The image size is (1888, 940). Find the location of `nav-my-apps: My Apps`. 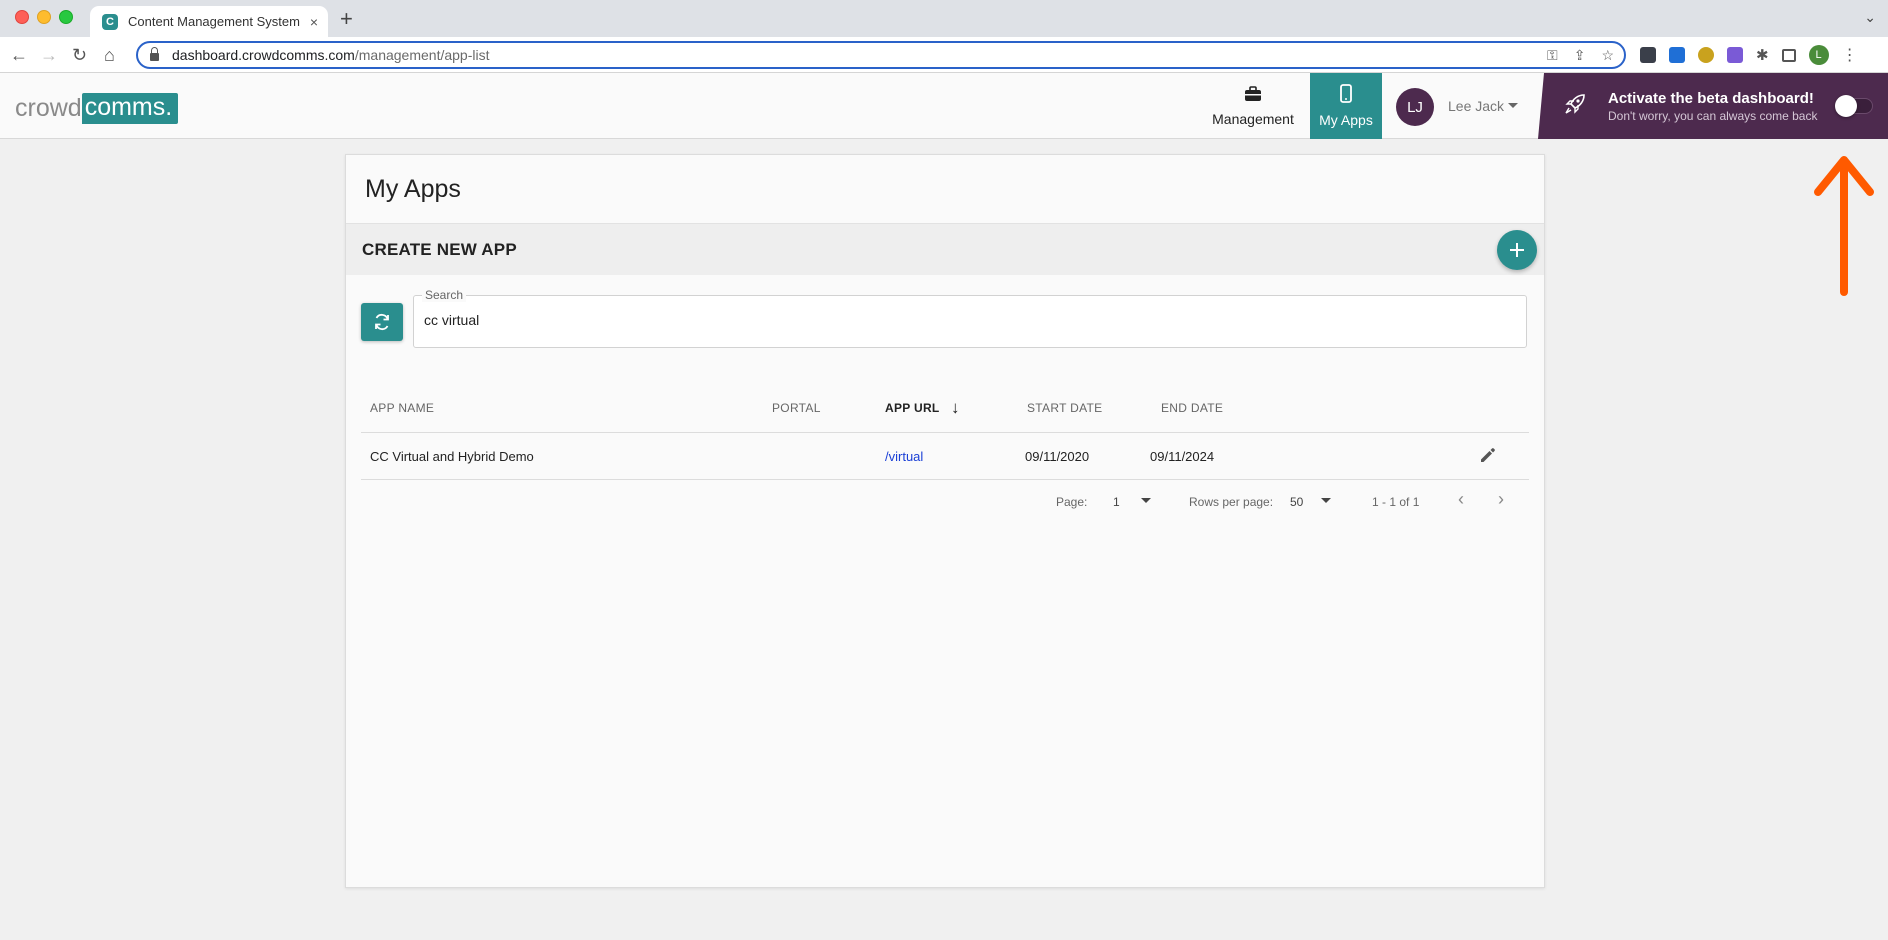

nav-my-apps: My Apps is located at coordinates (1346, 106).